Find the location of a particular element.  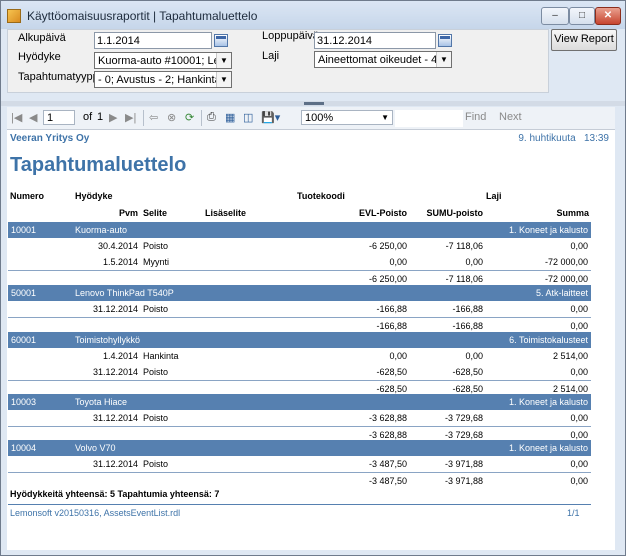

header-numero: Numero is located at coordinates (27, 196).